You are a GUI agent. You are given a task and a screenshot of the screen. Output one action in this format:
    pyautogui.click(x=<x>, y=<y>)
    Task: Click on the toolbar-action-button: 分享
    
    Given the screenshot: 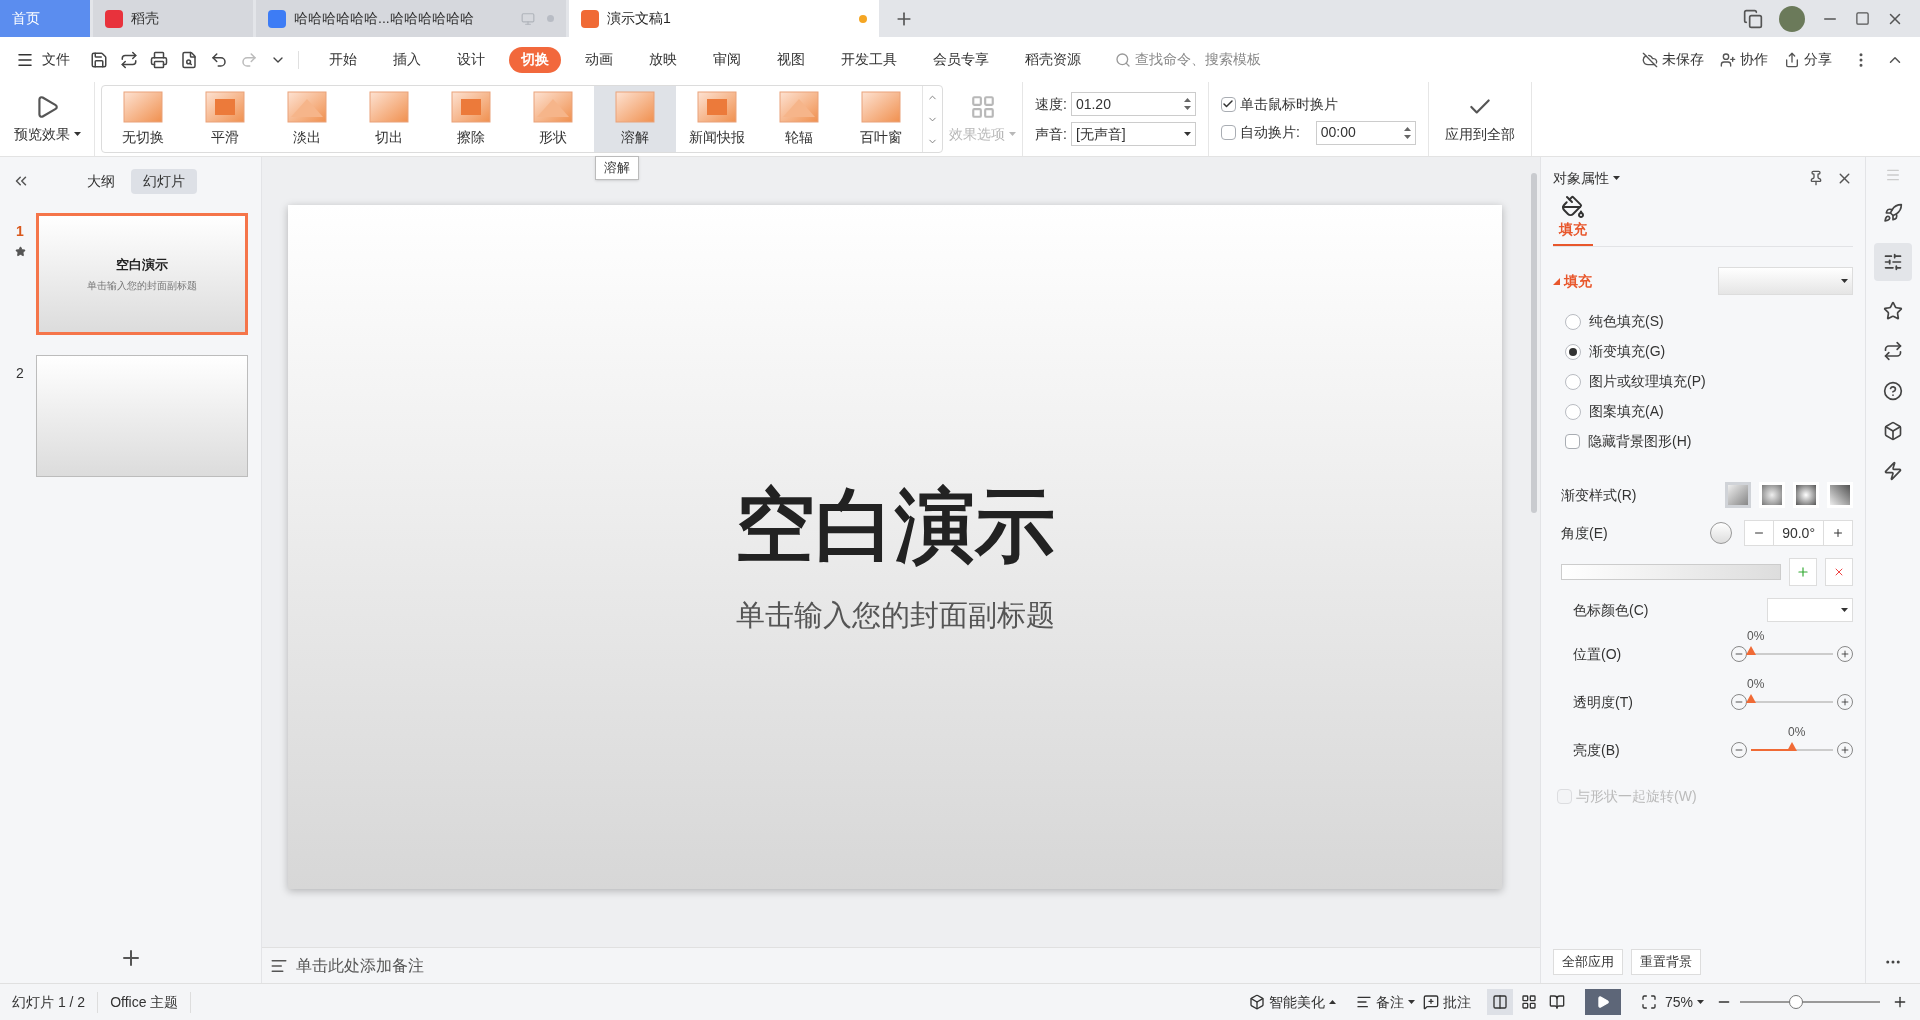 What is the action you would take?
    pyautogui.click(x=1808, y=59)
    